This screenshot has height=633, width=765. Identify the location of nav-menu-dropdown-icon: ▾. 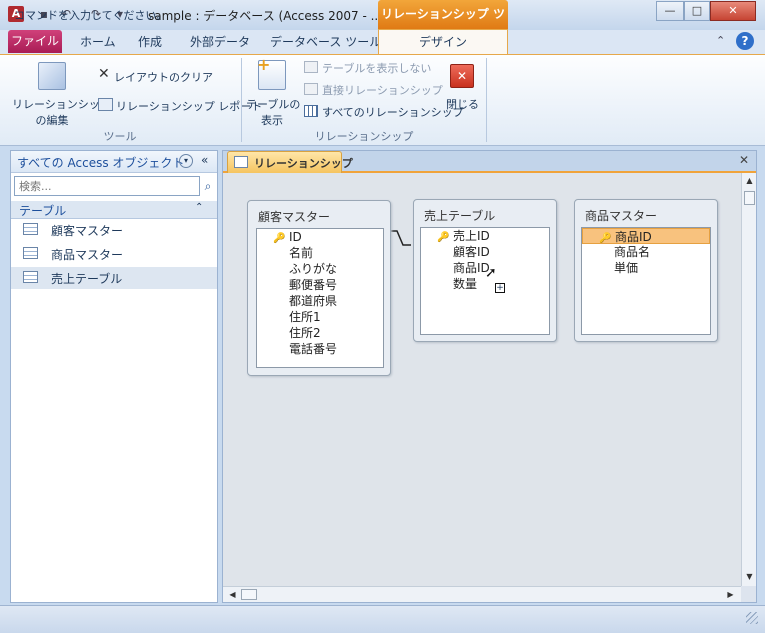
(186, 161).